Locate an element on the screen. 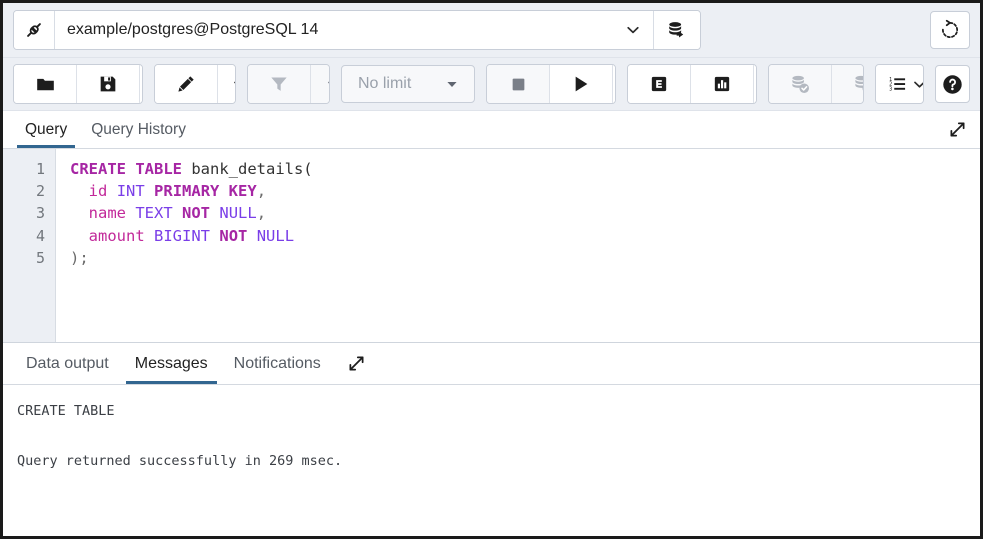 The image size is (983, 539). tab-query-label: Query is located at coordinates (46, 129).